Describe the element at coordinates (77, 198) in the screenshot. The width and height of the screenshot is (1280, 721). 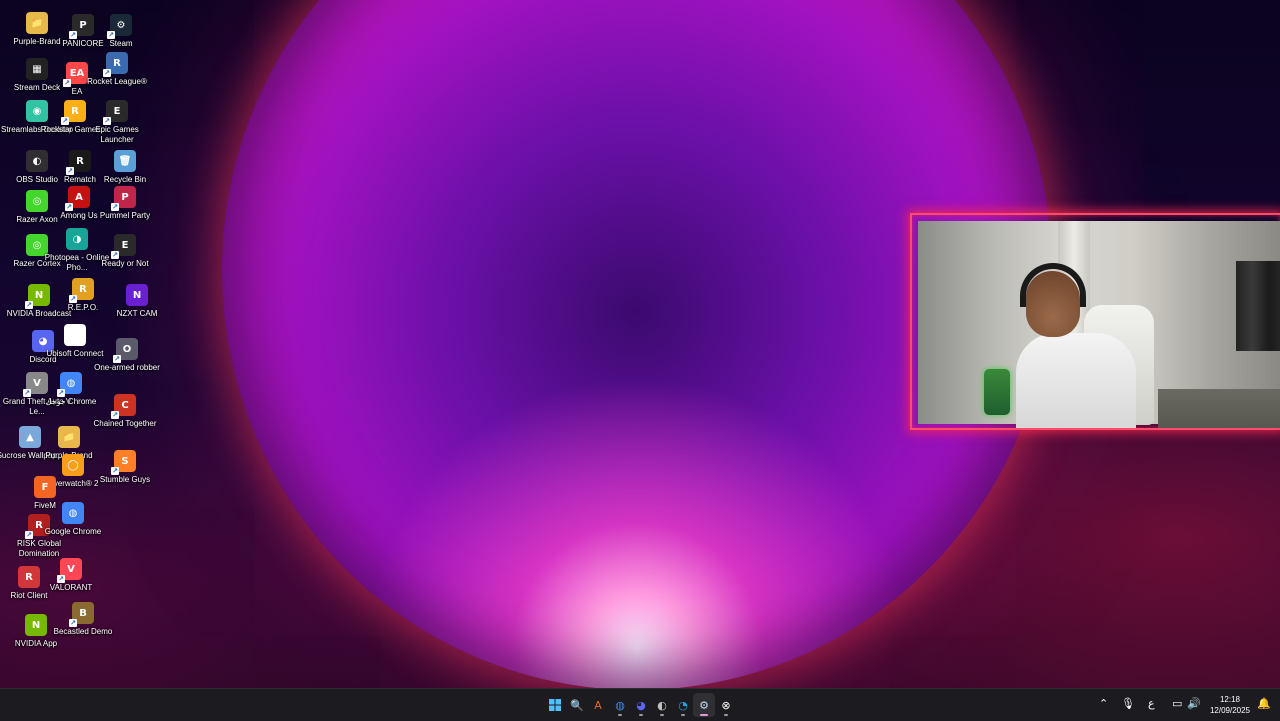
I see `app-icon: A ↗` at that location.